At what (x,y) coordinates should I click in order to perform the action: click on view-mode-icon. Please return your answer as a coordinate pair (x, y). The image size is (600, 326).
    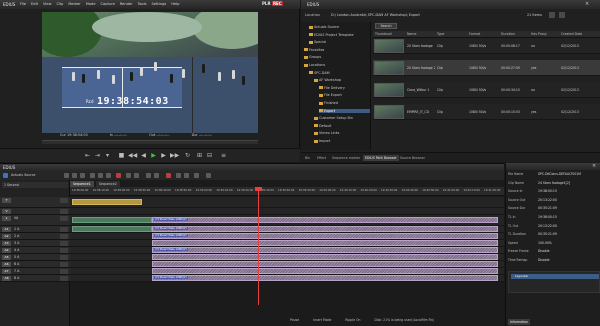
    Looking at the image, I should click on (552, 15).